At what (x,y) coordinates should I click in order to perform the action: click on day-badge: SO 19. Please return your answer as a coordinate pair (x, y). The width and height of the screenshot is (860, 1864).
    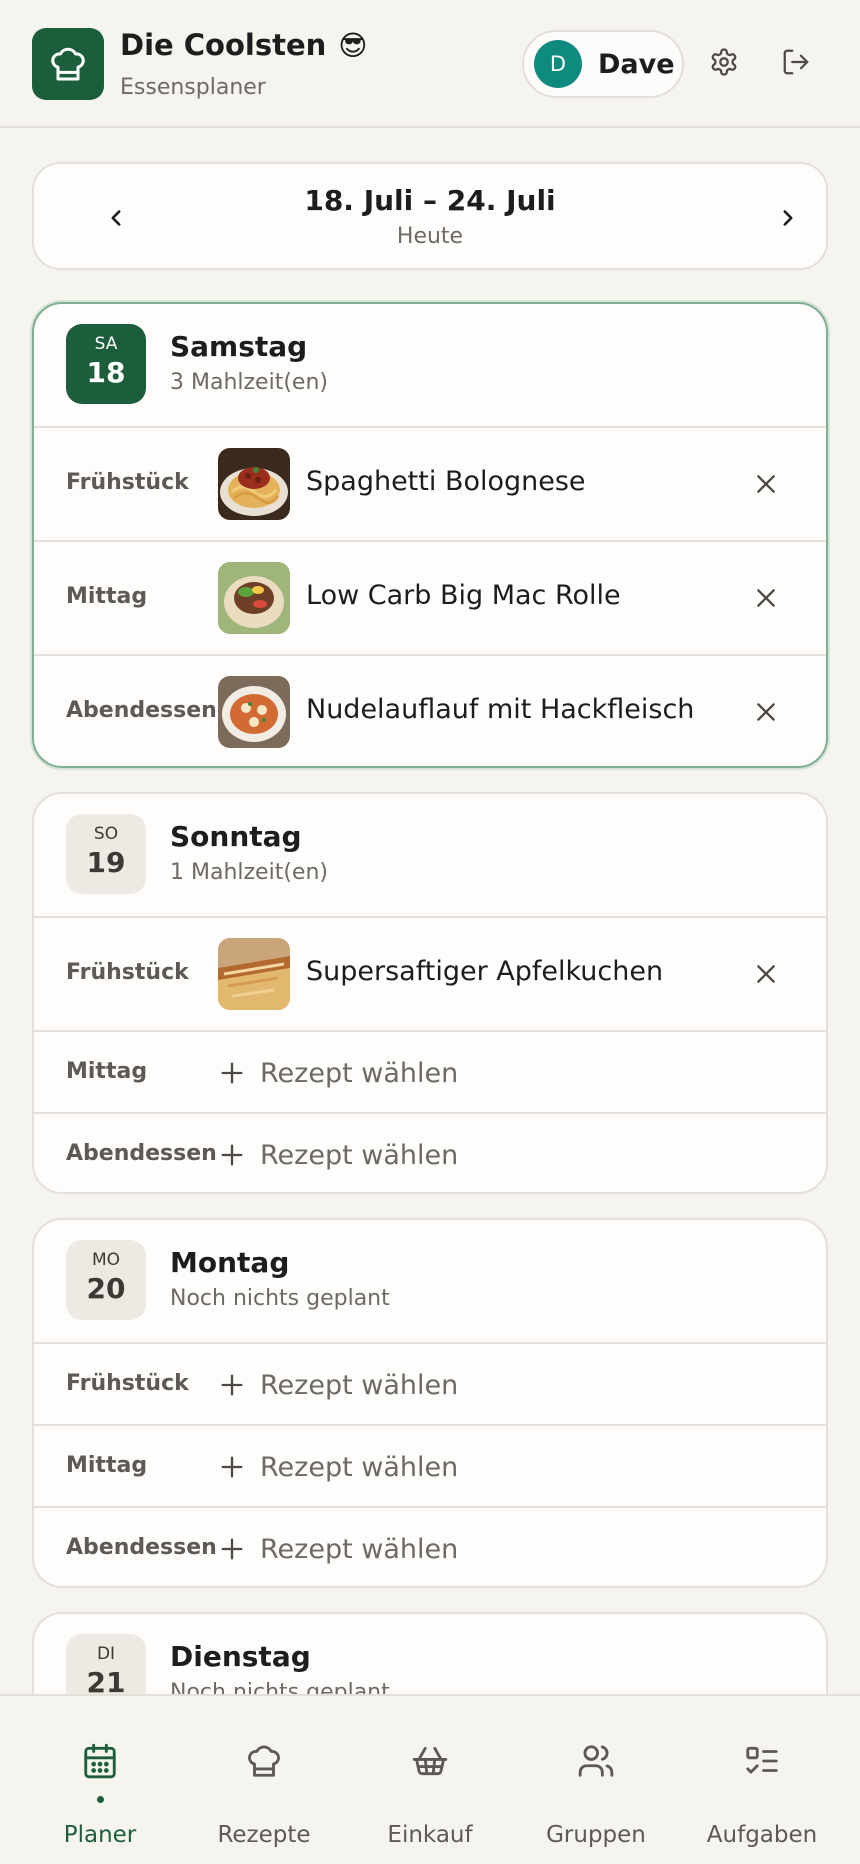
    Looking at the image, I should click on (106, 854).